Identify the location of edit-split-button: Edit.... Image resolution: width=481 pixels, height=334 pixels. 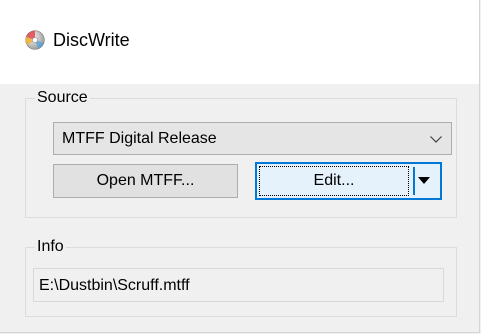
(348, 181).